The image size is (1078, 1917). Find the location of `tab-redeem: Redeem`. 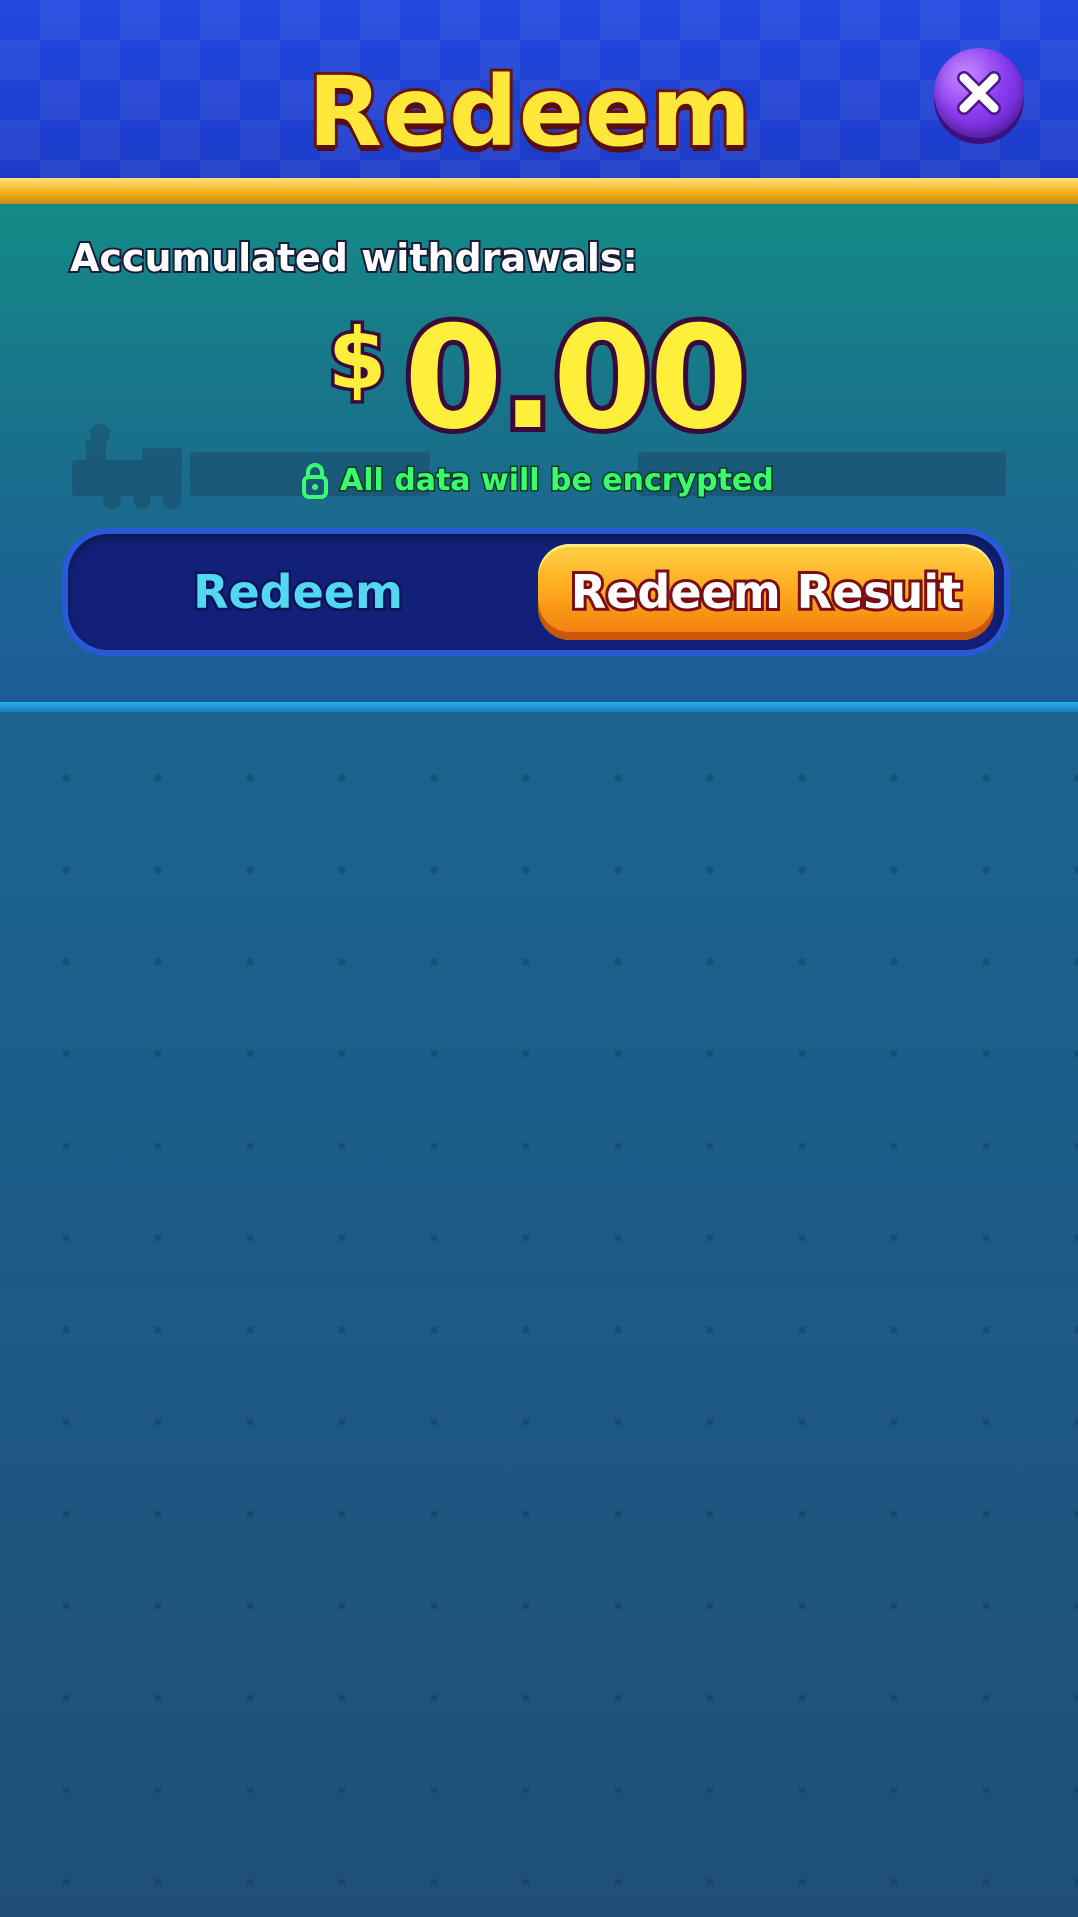

tab-redeem: Redeem is located at coordinates (298, 592).